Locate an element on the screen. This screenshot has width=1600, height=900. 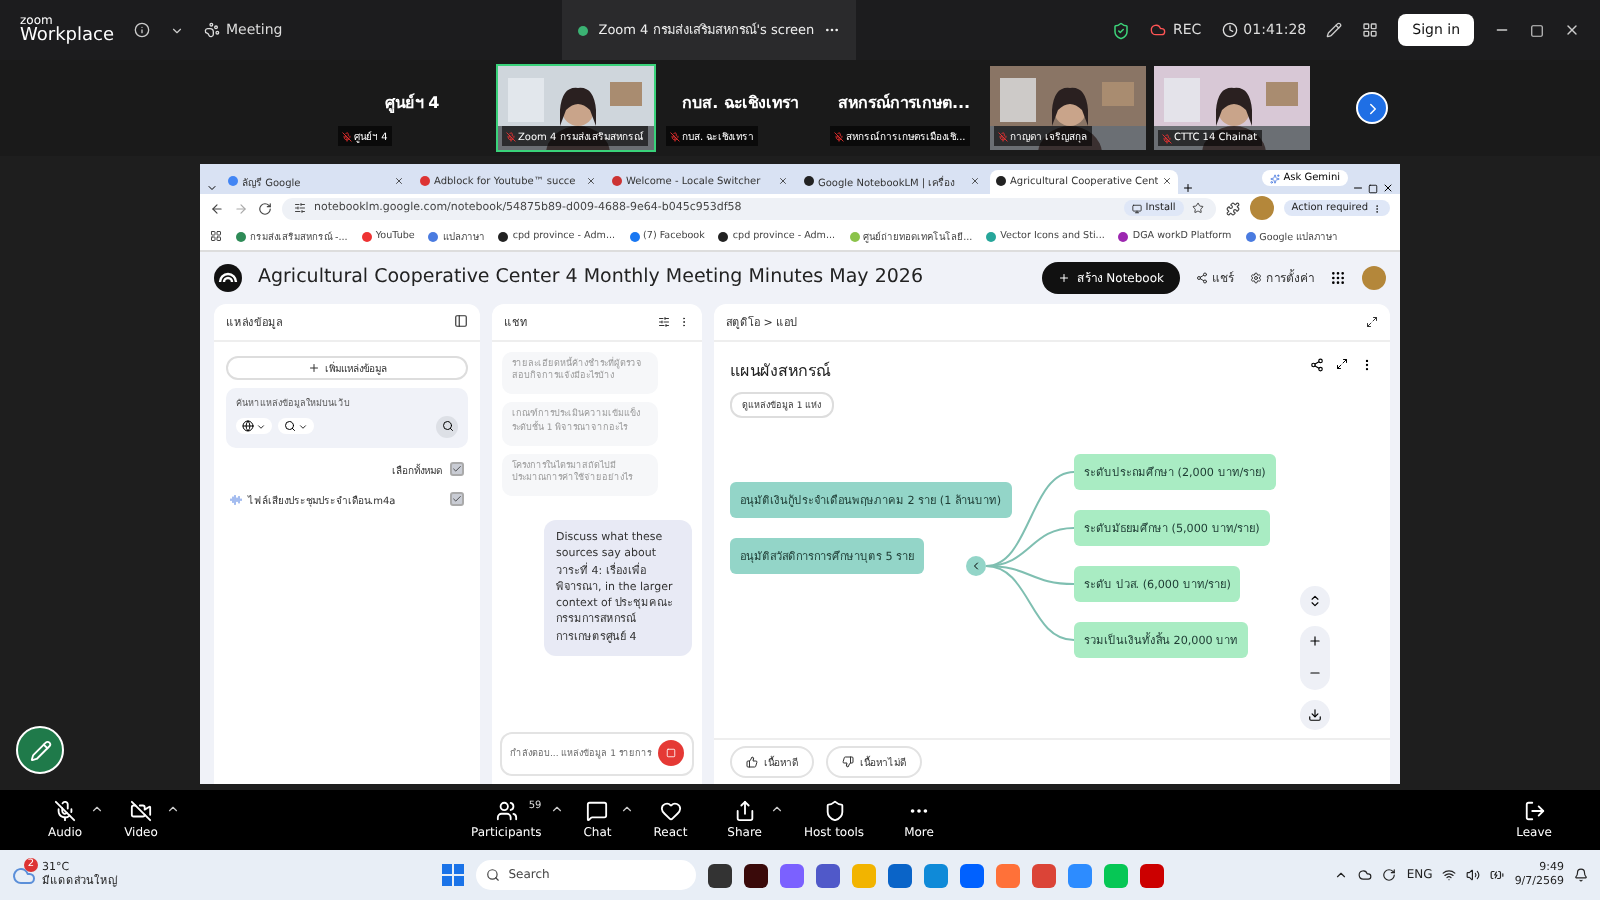
weather-icon is located at coordinates (24, 875).